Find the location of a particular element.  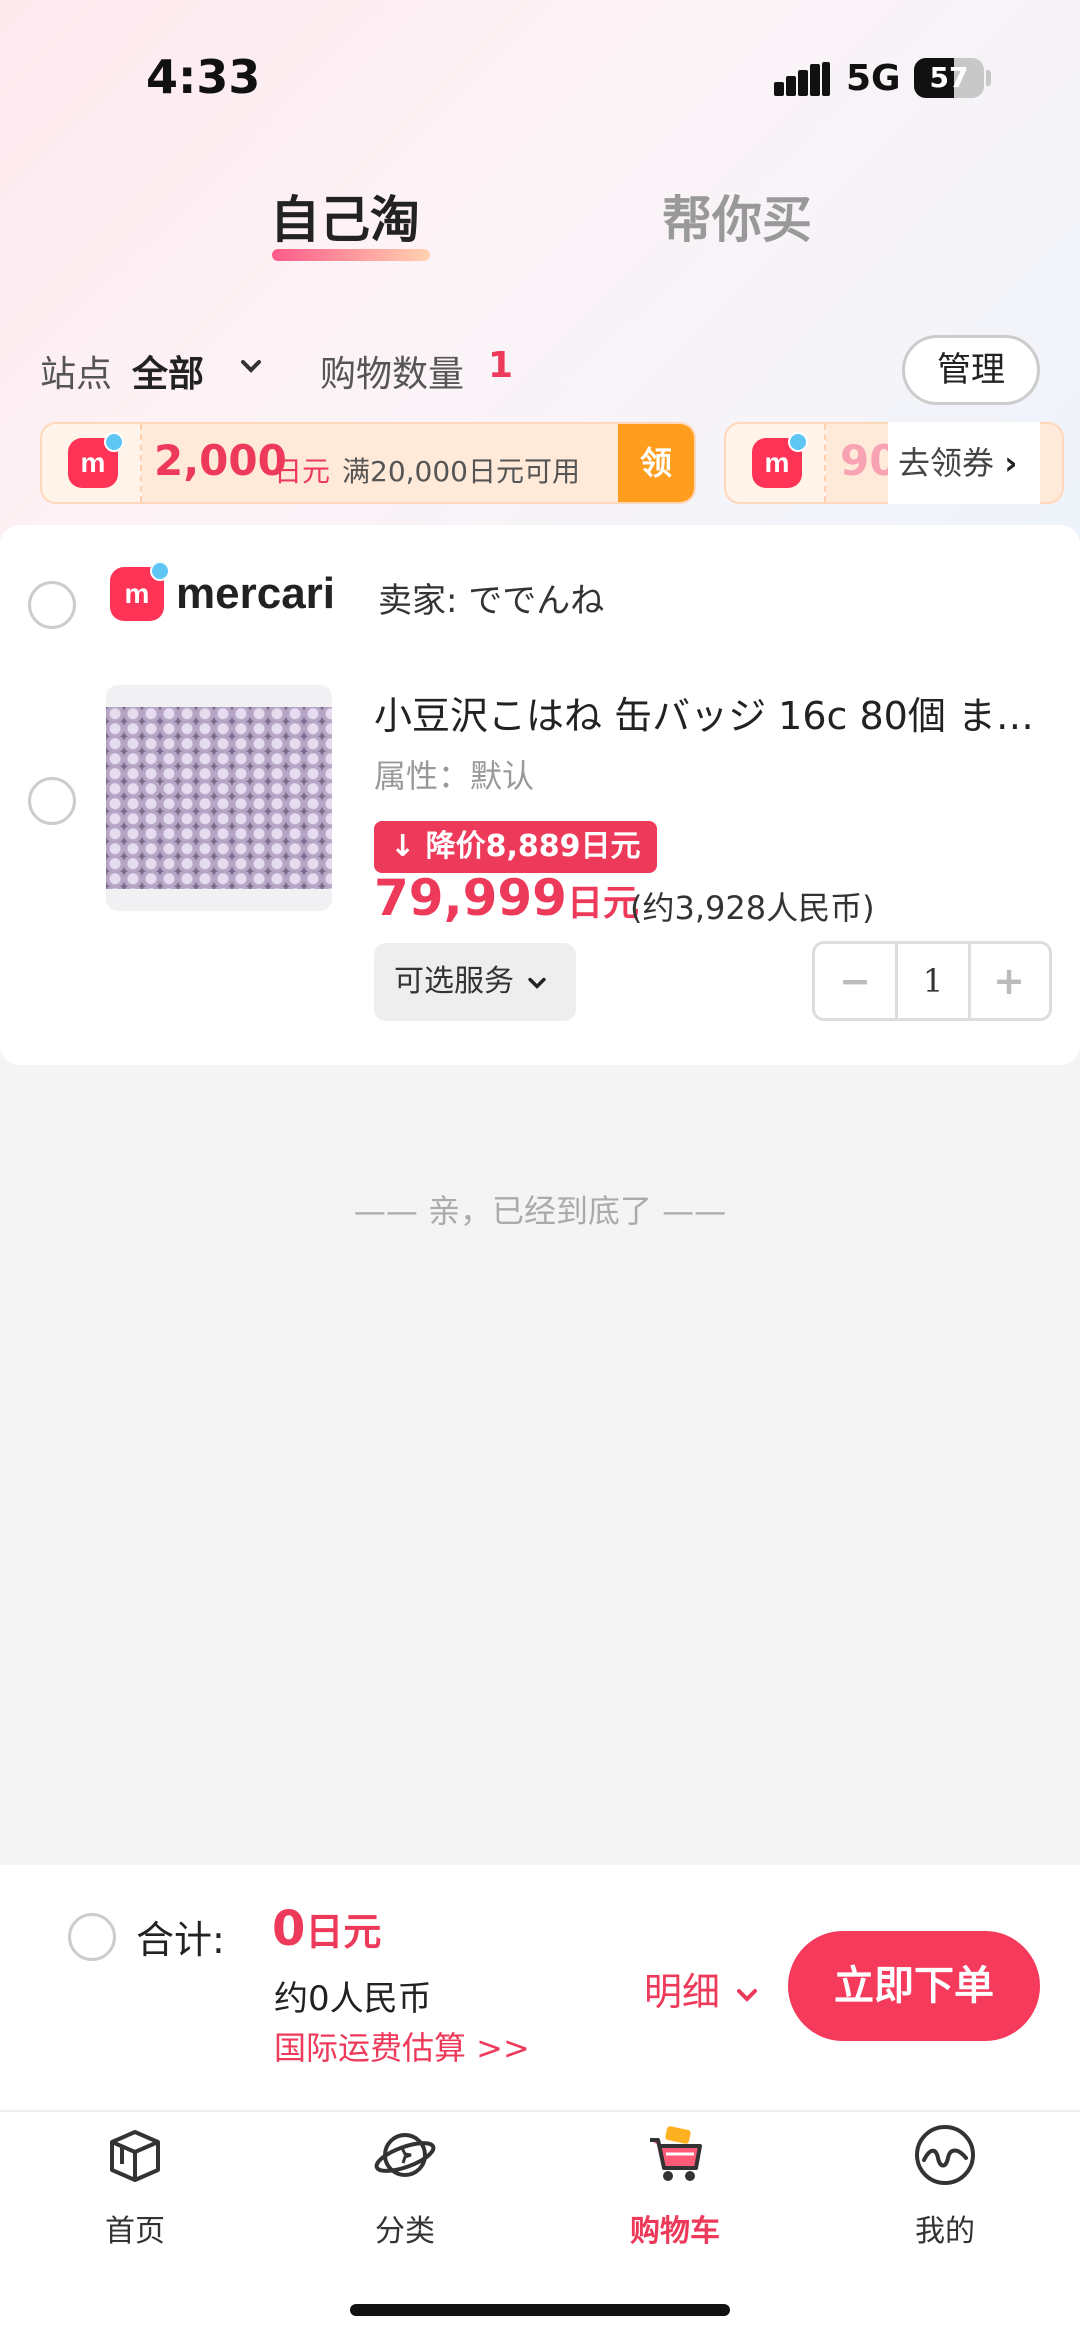

nav-home: 首页 is located at coordinates (135, 2180).